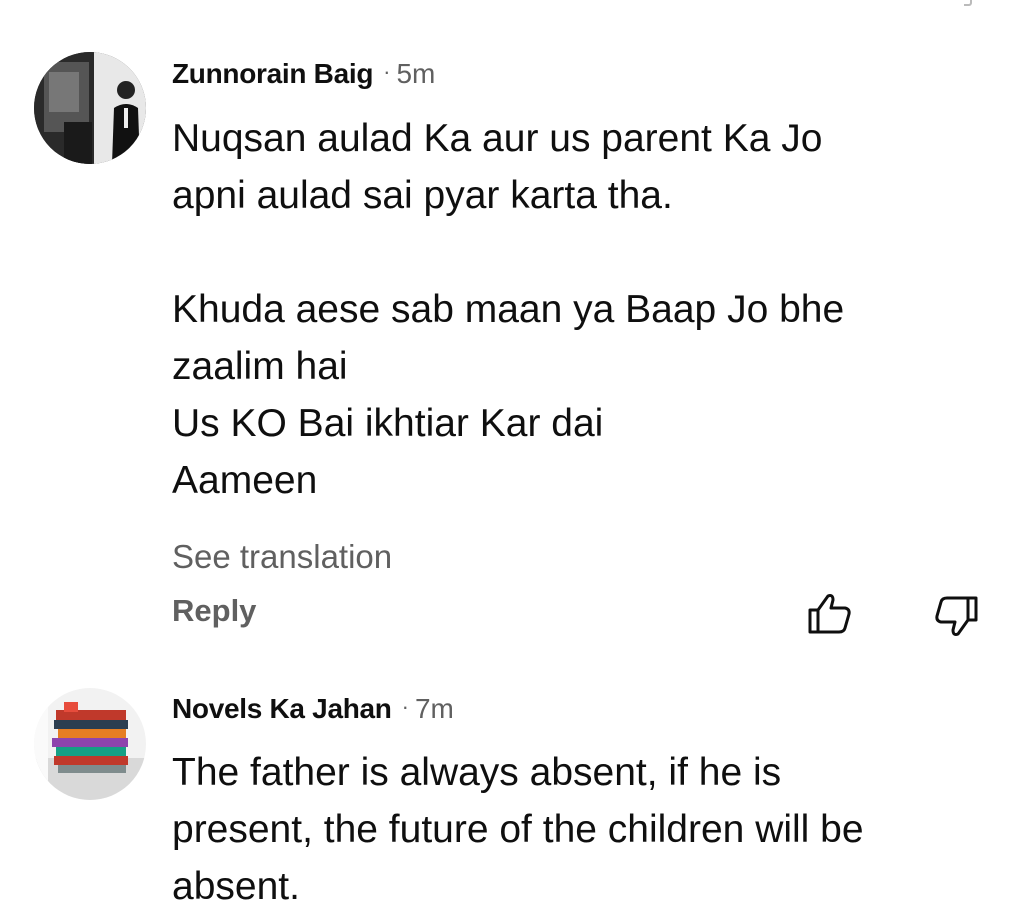 This screenshot has height=923, width=1024. What do you see at coordinates (434, 708) in the screenshot?
I see `comment-timestamp: 7m` at bounding box center [434, 708].